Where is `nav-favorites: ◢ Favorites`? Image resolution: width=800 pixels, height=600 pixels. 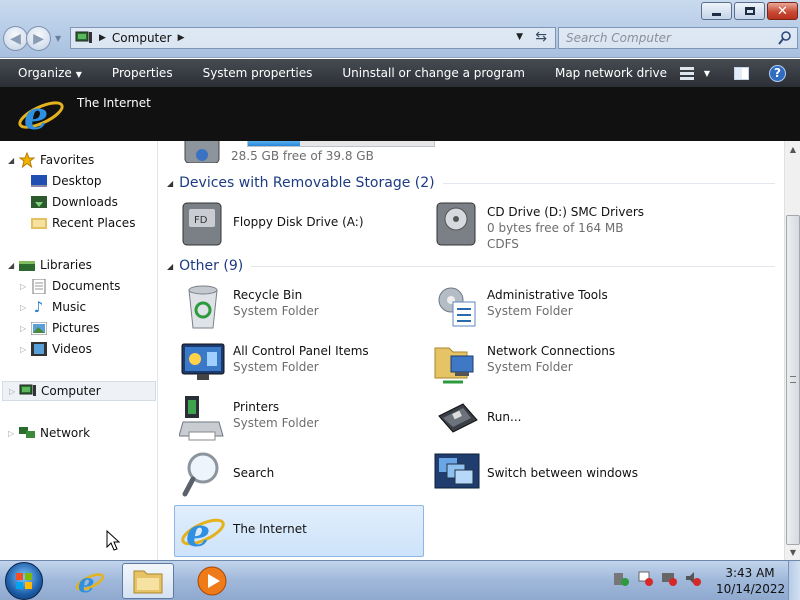
nav-favorites: ◢ Favorites is located at coordinates (51, 160).